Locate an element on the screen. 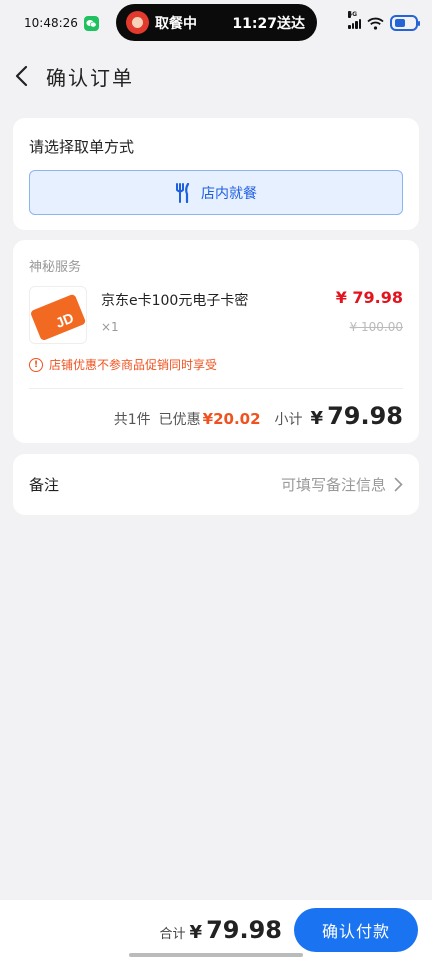 This screenshot has height=960, width=432. chevron-right-icon is located at coordinates (398, 484).